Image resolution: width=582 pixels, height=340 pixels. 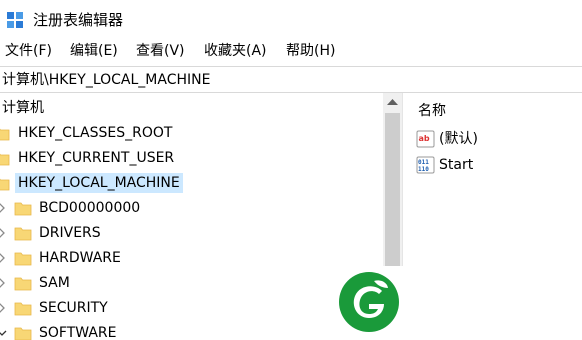 What do you see at coordinates (432, 111) in the screenshot?
I see `column-header-name: 名称` at bounding box center [432, 111].